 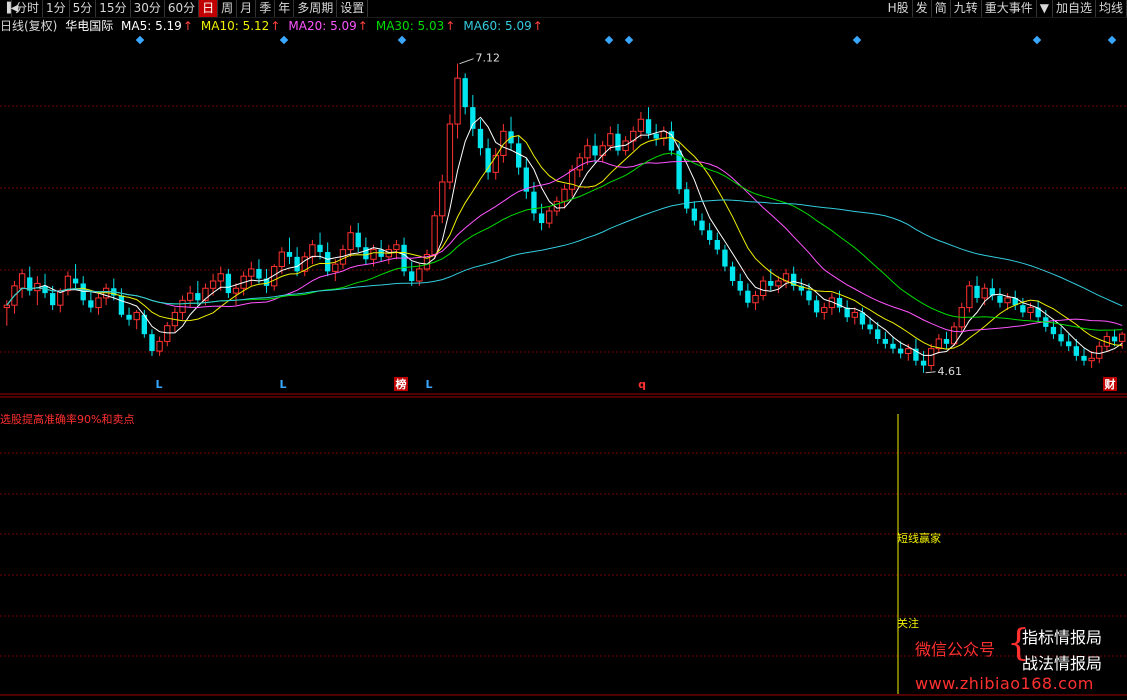 What do you see at coordinates (966, 8) in the screenshot?
I see `toolbar-jiuzhuan-button: 九转` at bounding box center [966, 8].